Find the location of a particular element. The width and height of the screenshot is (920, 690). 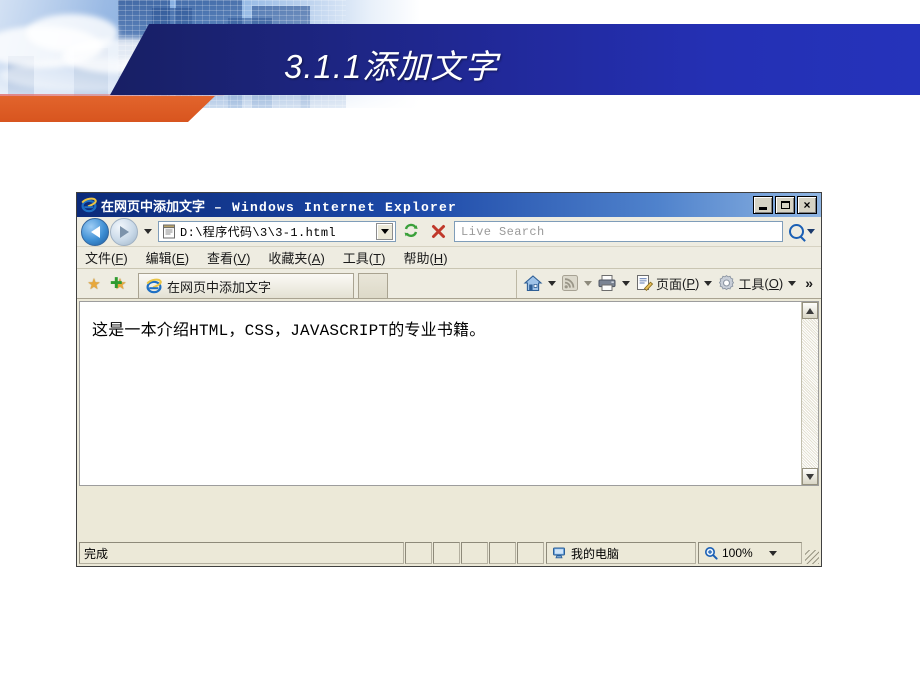

search-input: Live Search is located at coordinates (618, 231).